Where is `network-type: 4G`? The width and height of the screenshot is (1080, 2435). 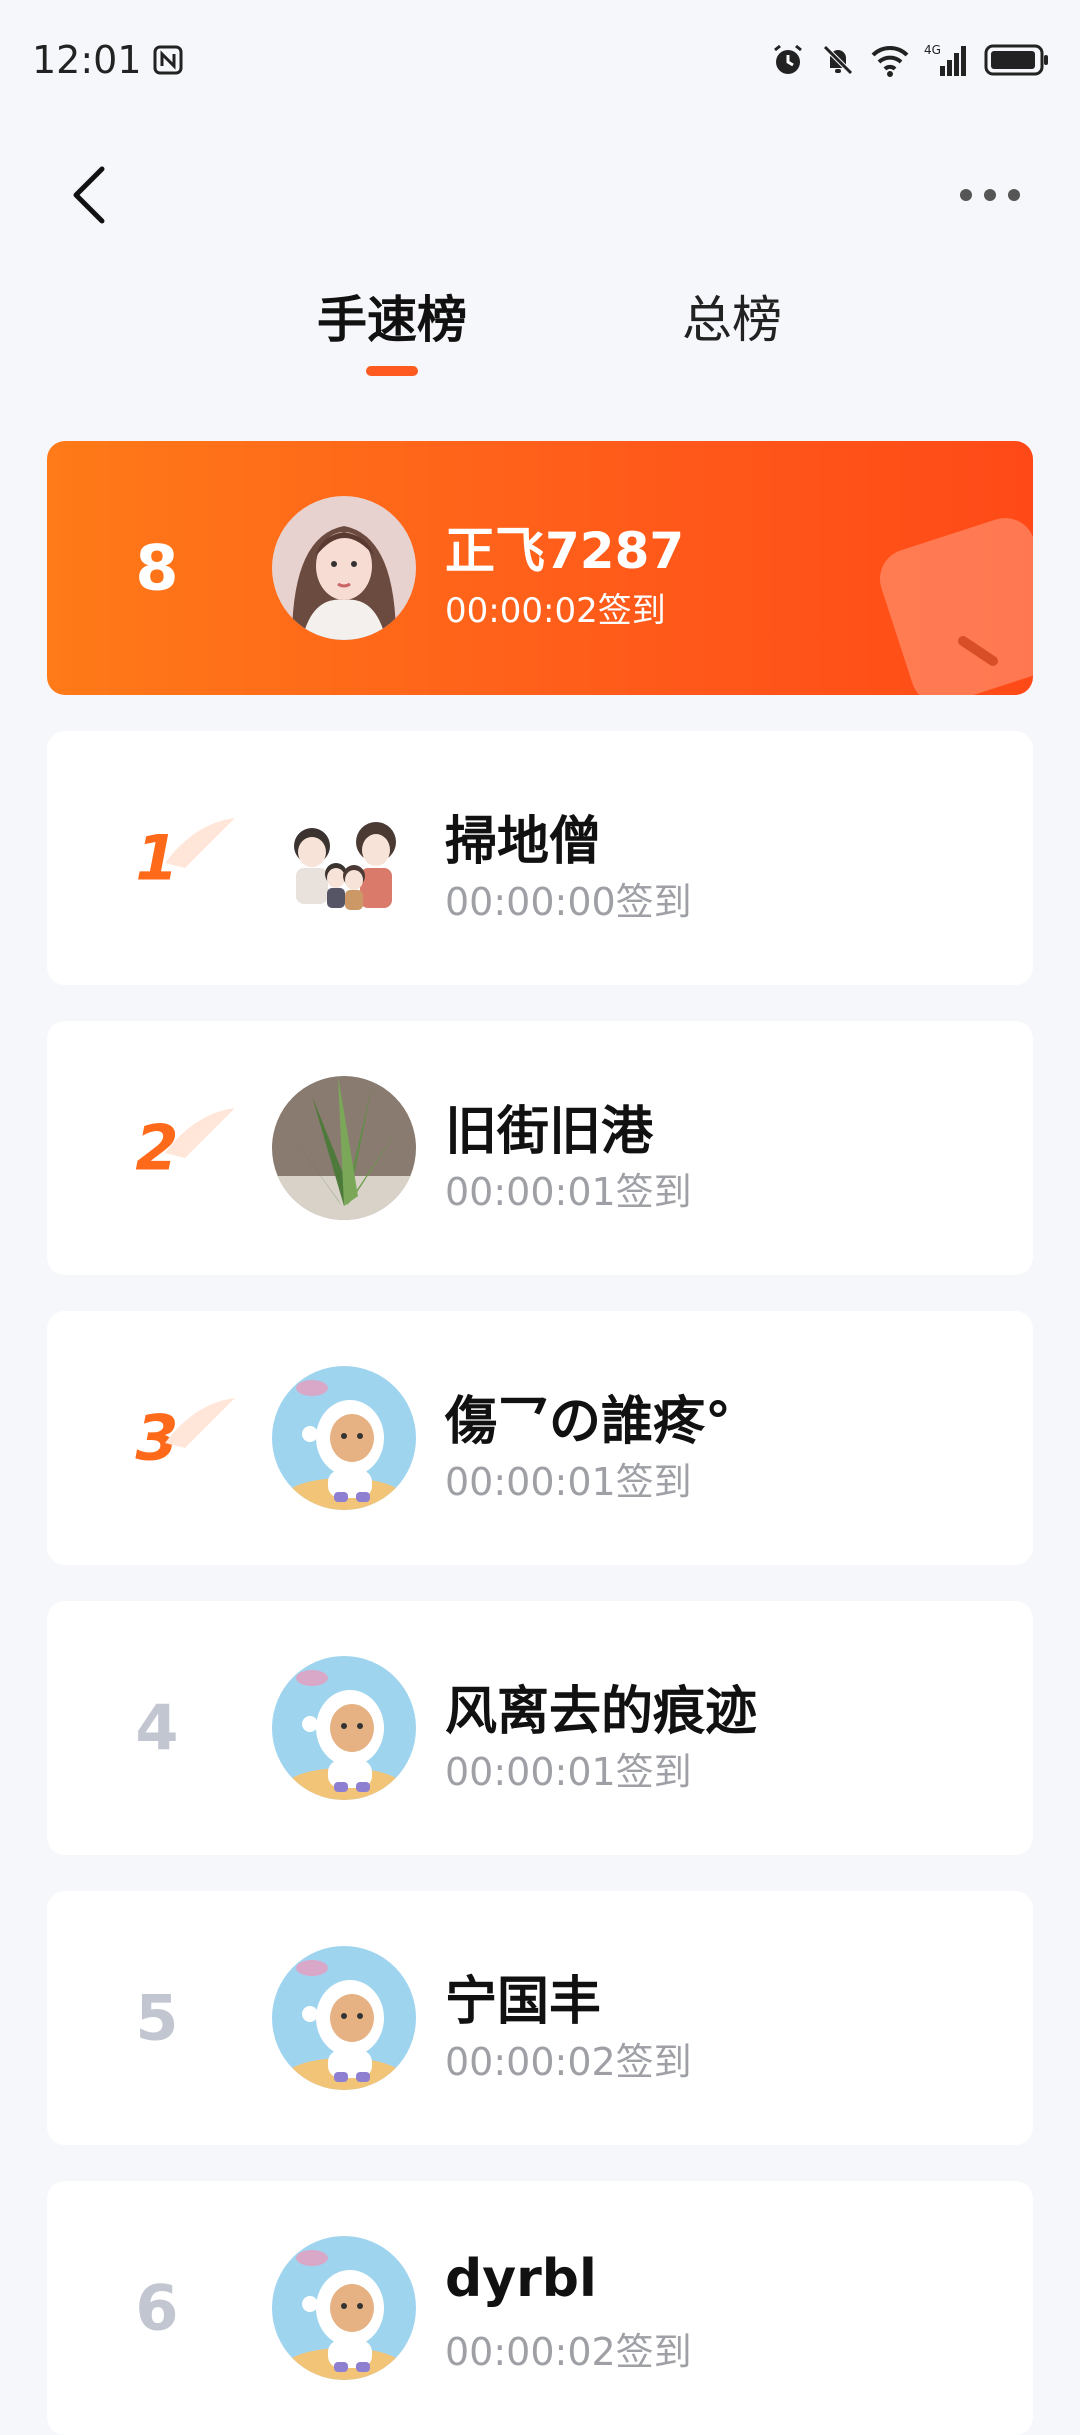 network-type: 4G is located at coordinates (932, 50).